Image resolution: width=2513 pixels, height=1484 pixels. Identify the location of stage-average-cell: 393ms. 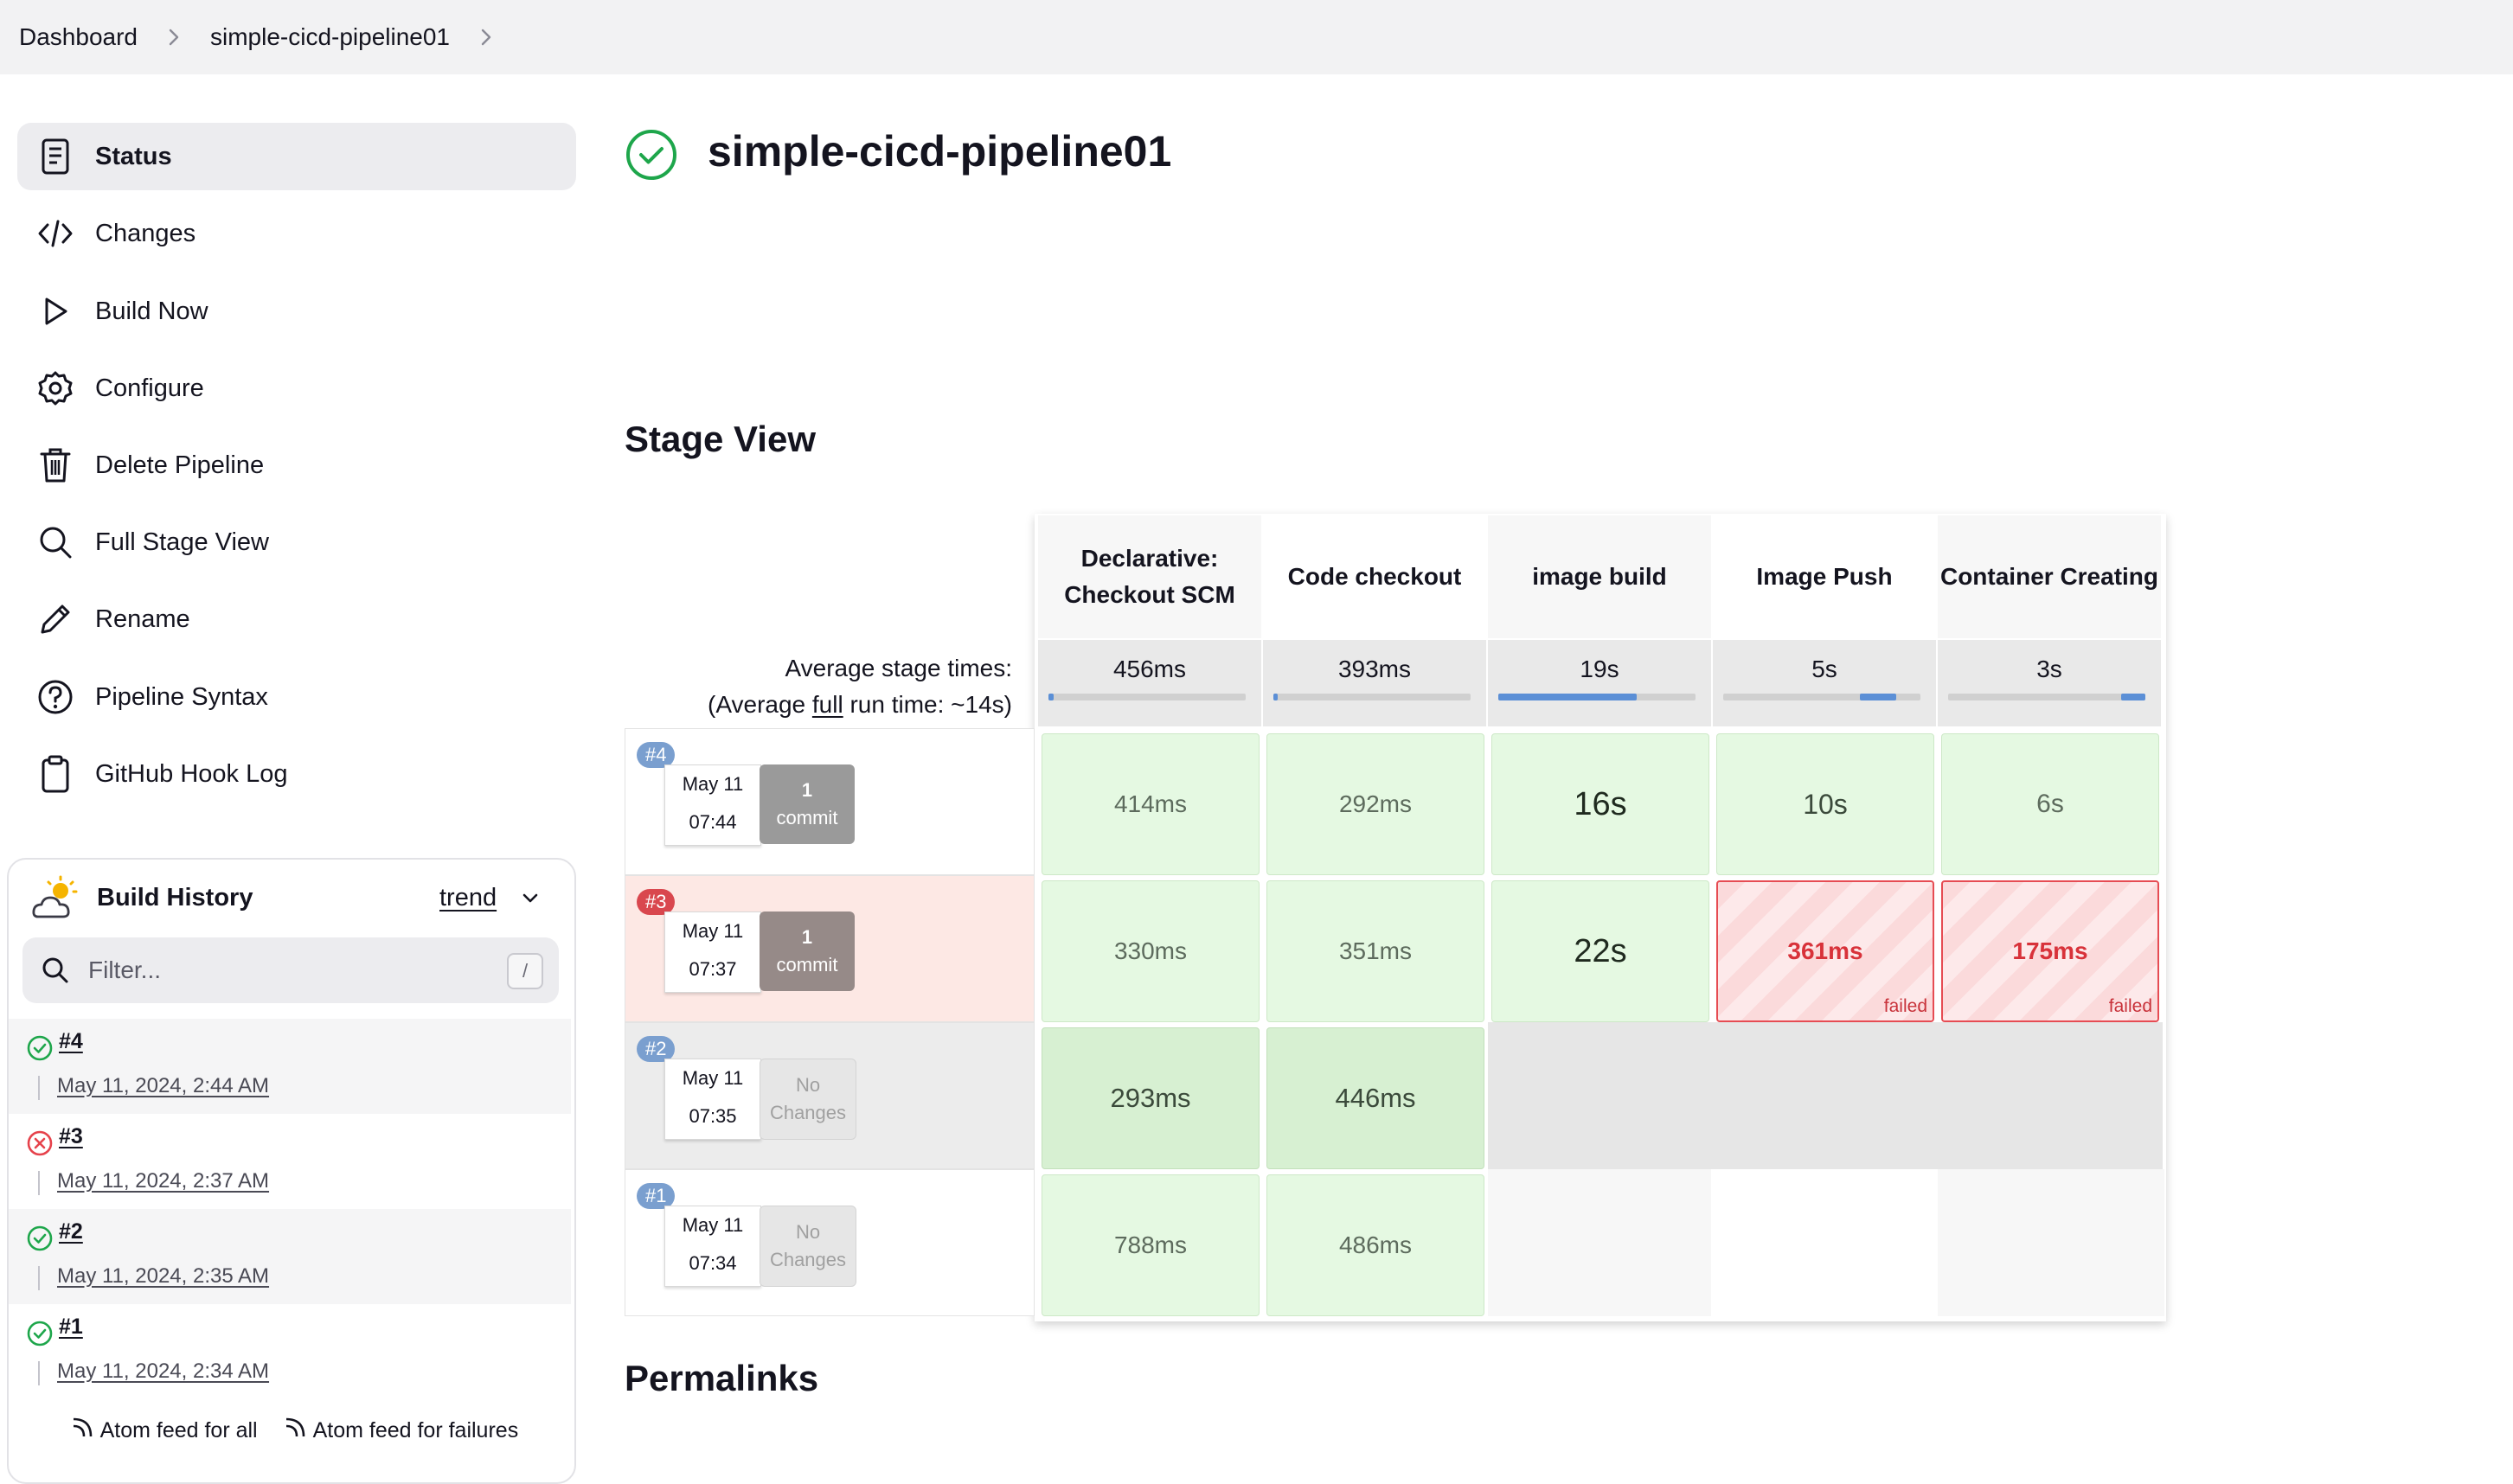
(1375, 683).